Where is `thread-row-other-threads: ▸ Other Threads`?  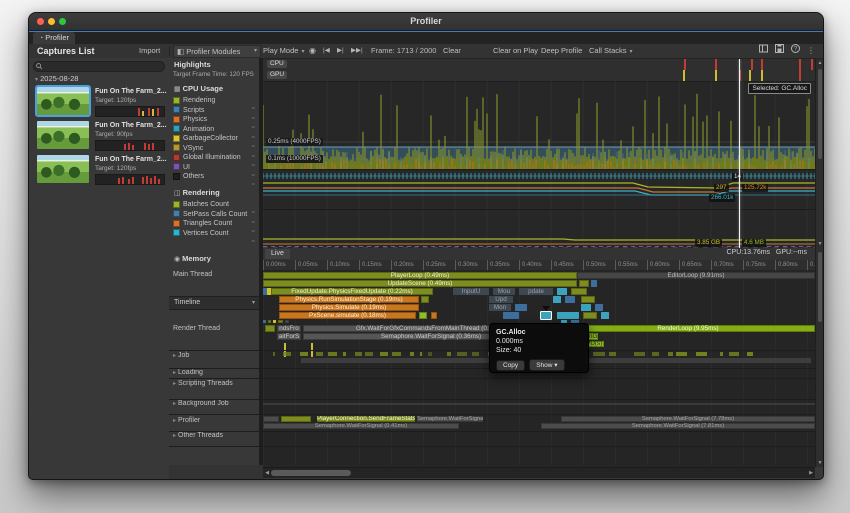 thread-row-other-threads: ▸ Other Threads is located at coordinates (198, 435).